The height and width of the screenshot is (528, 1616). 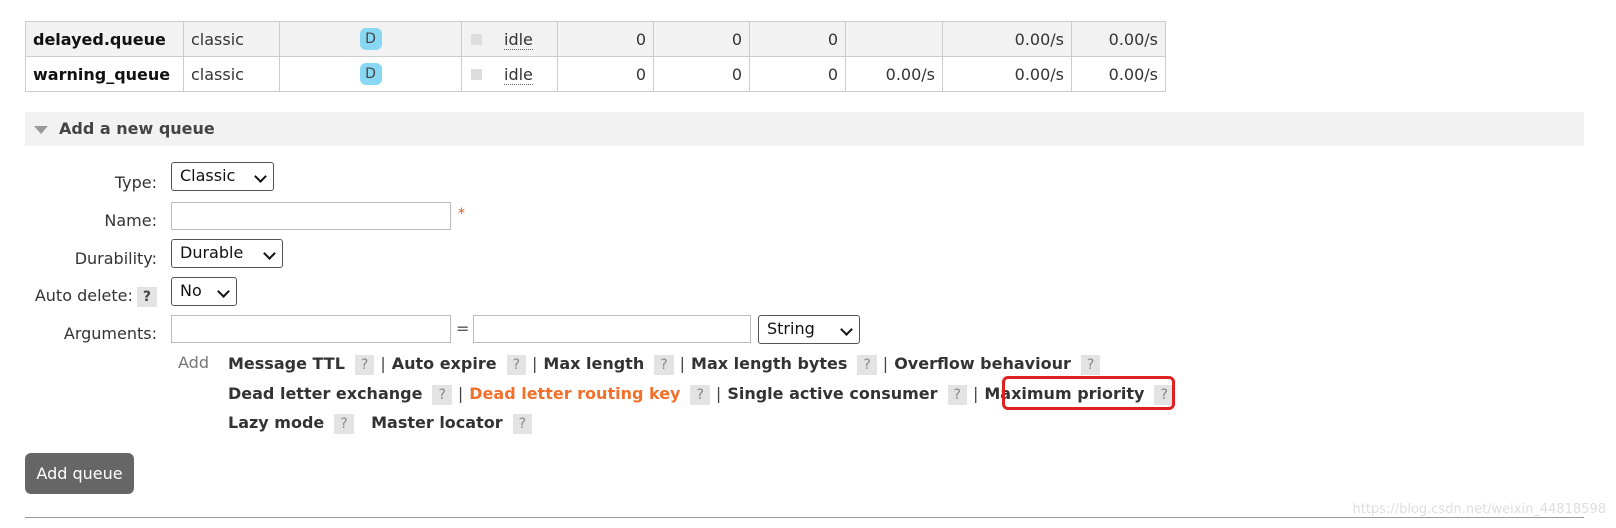 I want to click on durability-label: Durability:, so click(x=115, y=258).